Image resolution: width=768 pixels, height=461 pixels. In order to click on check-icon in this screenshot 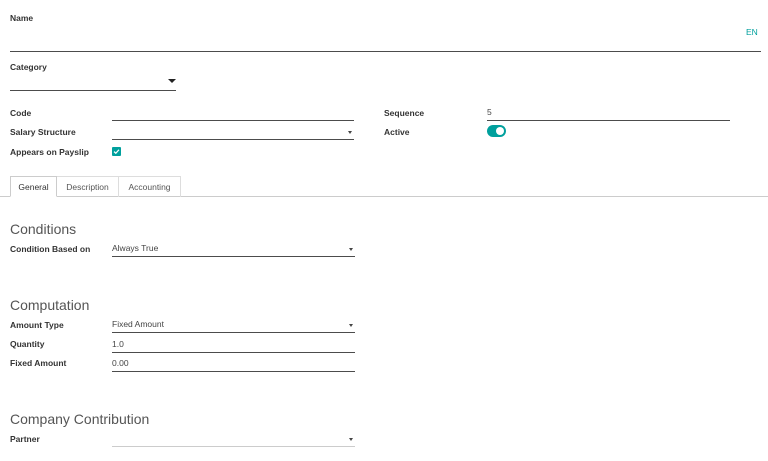, I will do `click(116, 152)`.